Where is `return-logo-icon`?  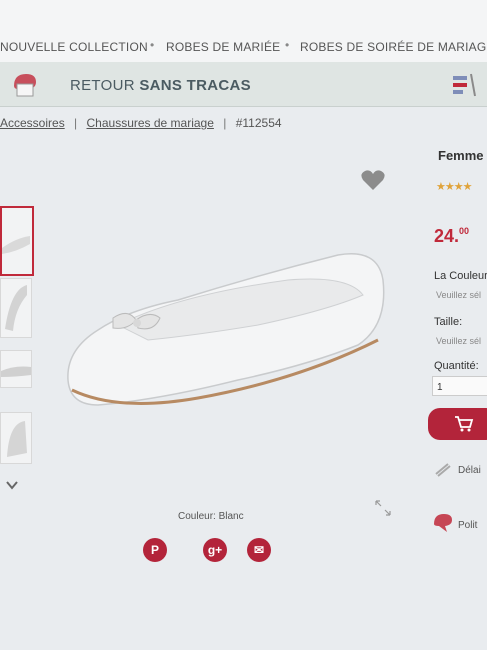 return-logo-icon is located at coordinates (25, 85).